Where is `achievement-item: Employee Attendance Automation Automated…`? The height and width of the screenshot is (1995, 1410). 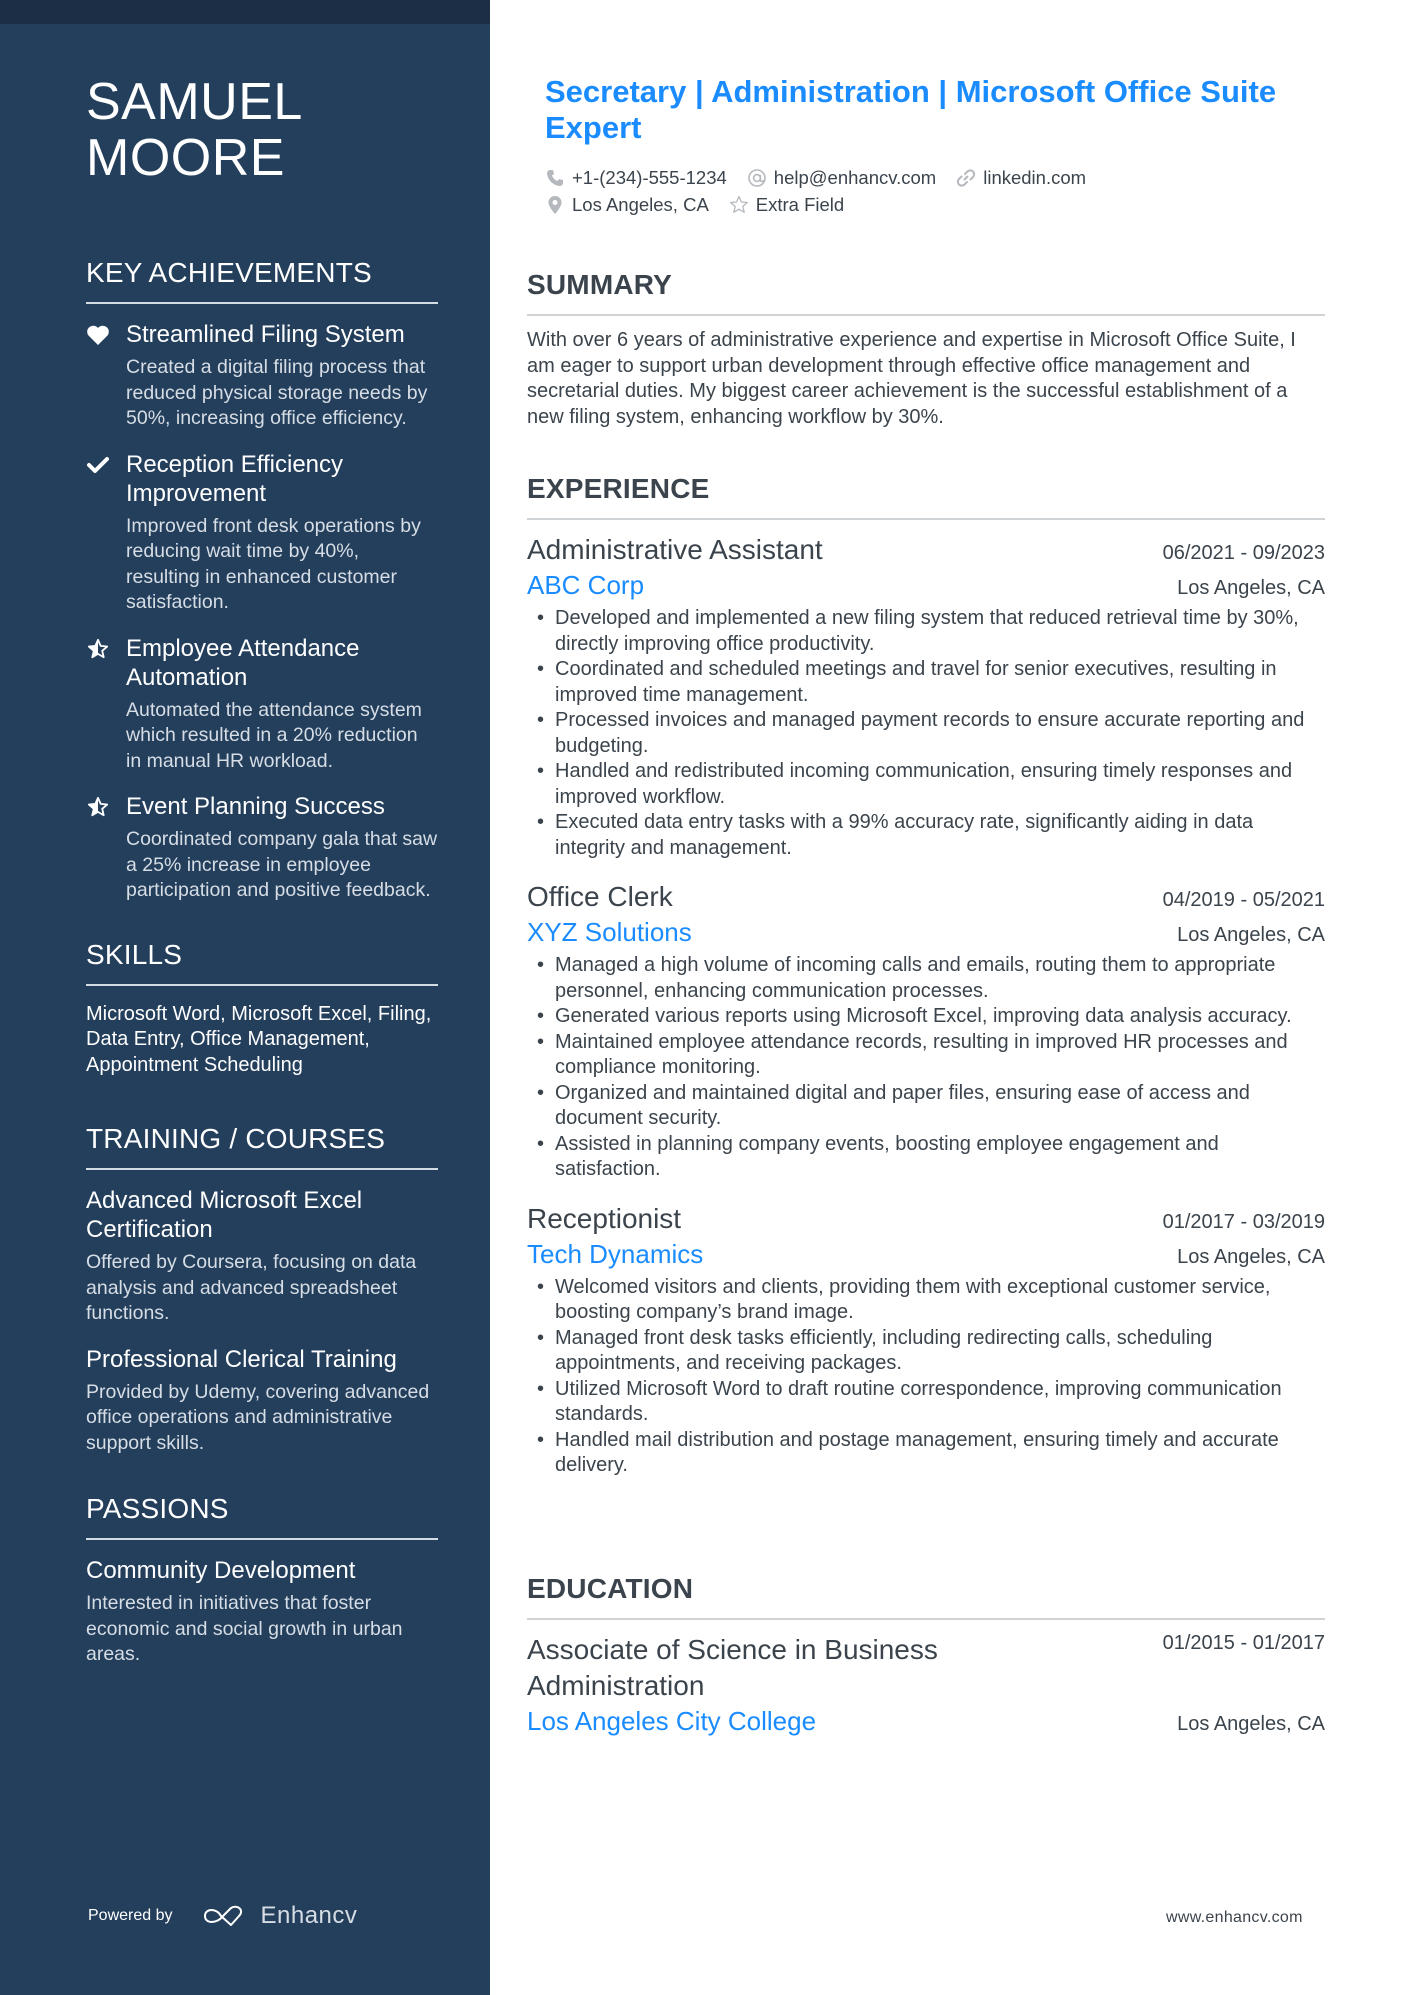 achievement-item: Employee Attendance Automation Automated… is located at coordinates (262, 704).